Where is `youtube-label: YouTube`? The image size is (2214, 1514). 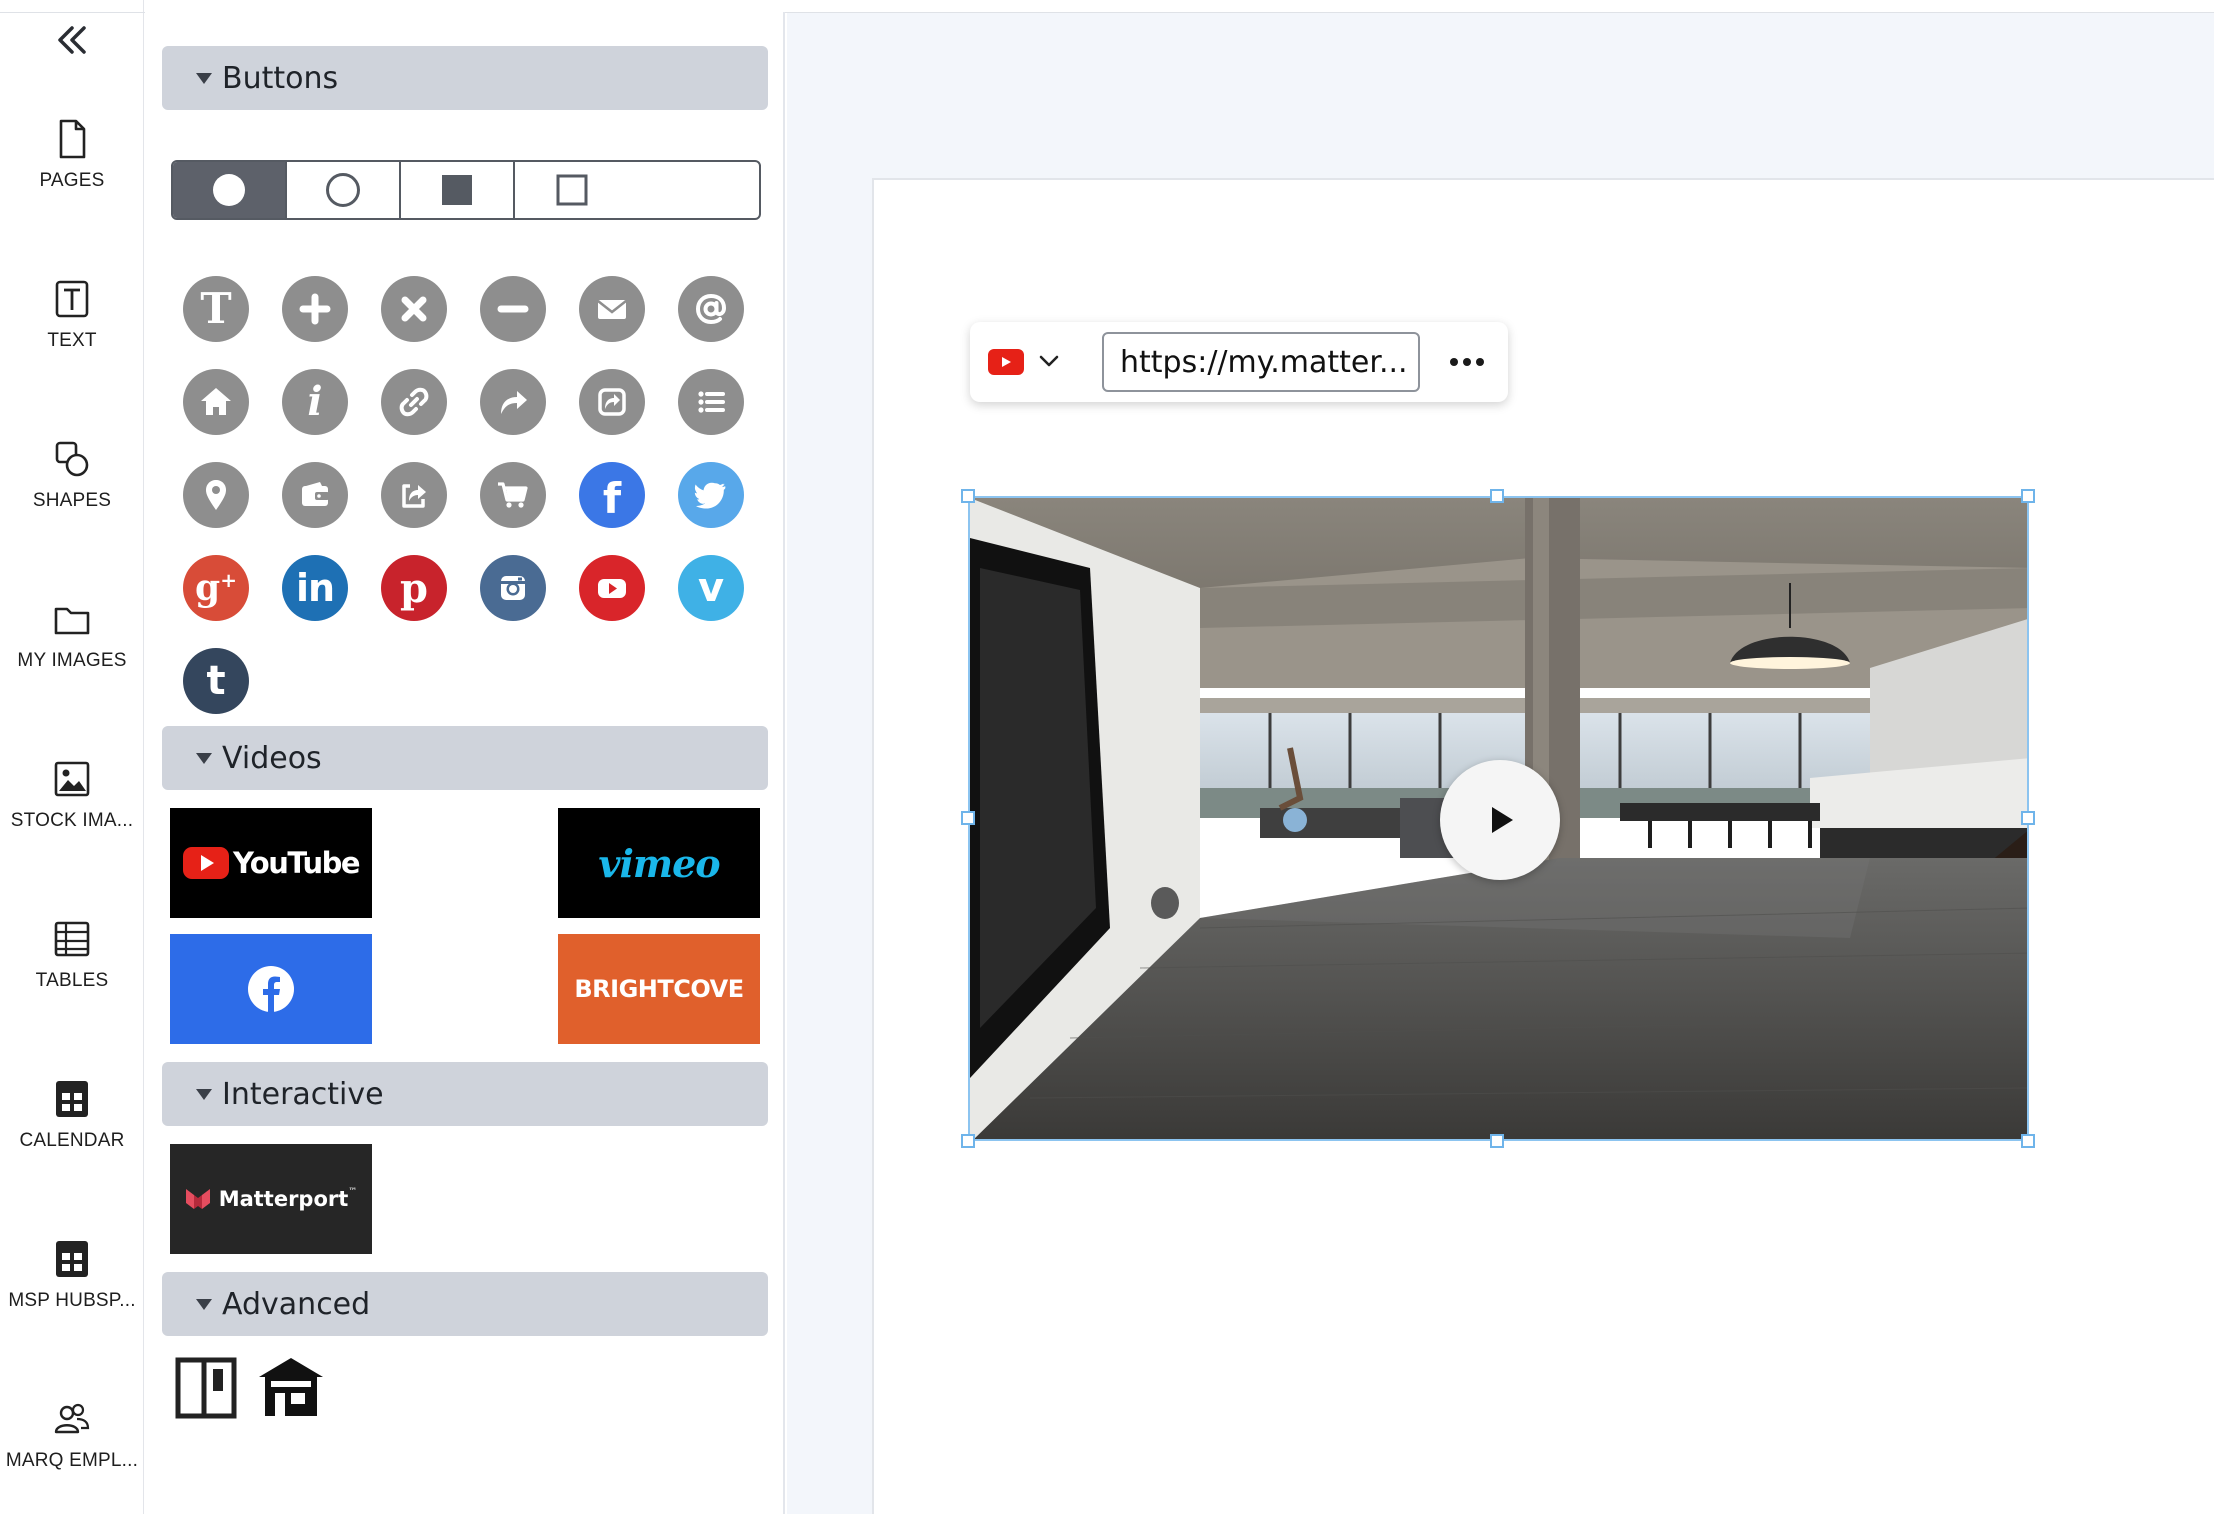 youtube-label: YouTube is located at coordinates (296, 863).